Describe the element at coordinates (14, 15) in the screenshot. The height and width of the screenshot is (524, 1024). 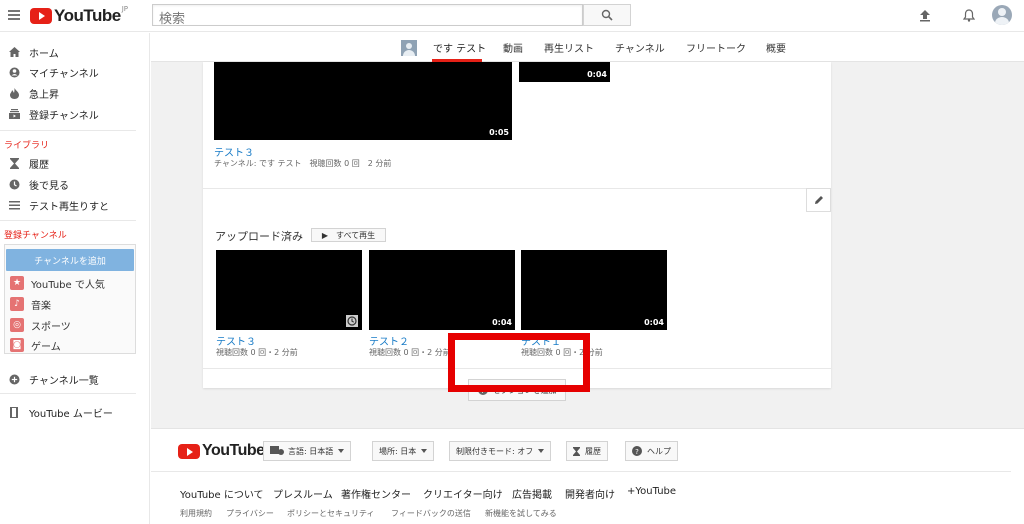
I see `menu-icon` at that location.